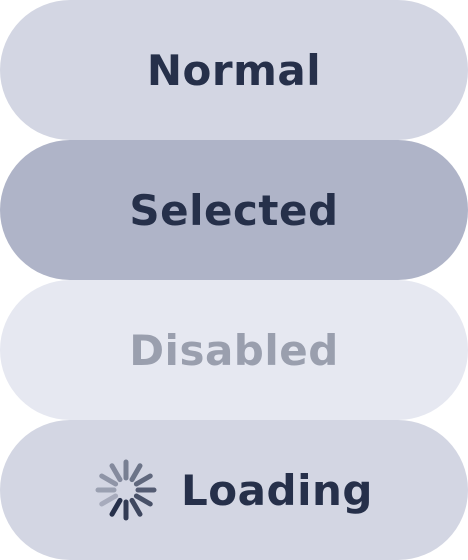 The image size is (468, 560). I want to click on spinner-icon, so click(126, 490).